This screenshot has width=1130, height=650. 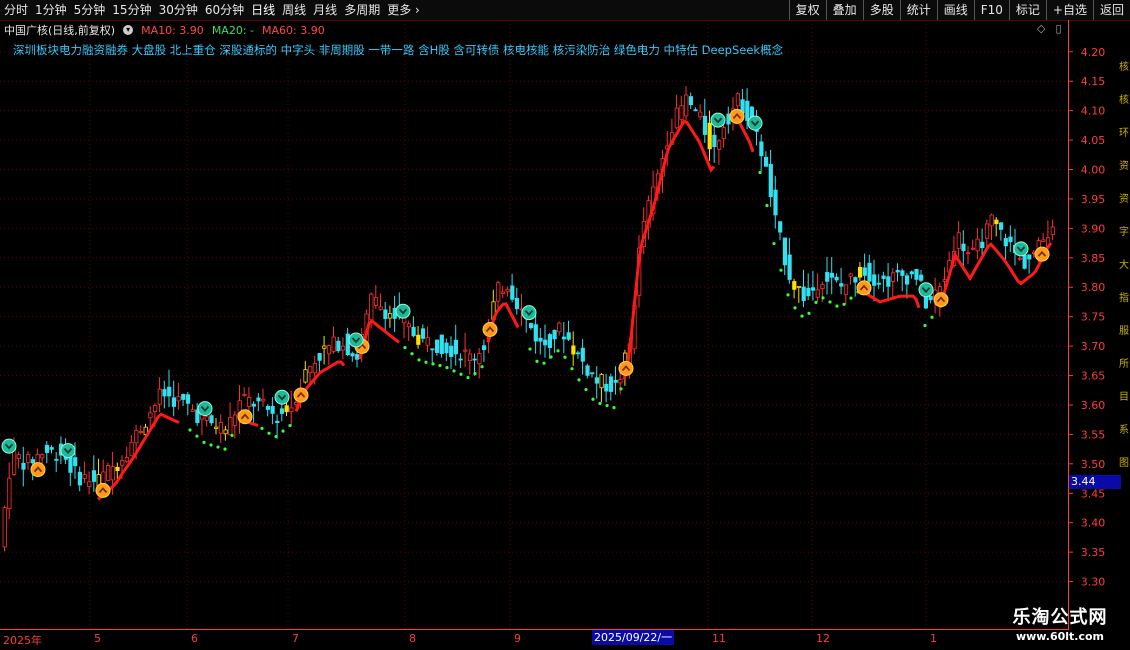 I want to click on toolbar-button: F10, so click(x=991, y=10).